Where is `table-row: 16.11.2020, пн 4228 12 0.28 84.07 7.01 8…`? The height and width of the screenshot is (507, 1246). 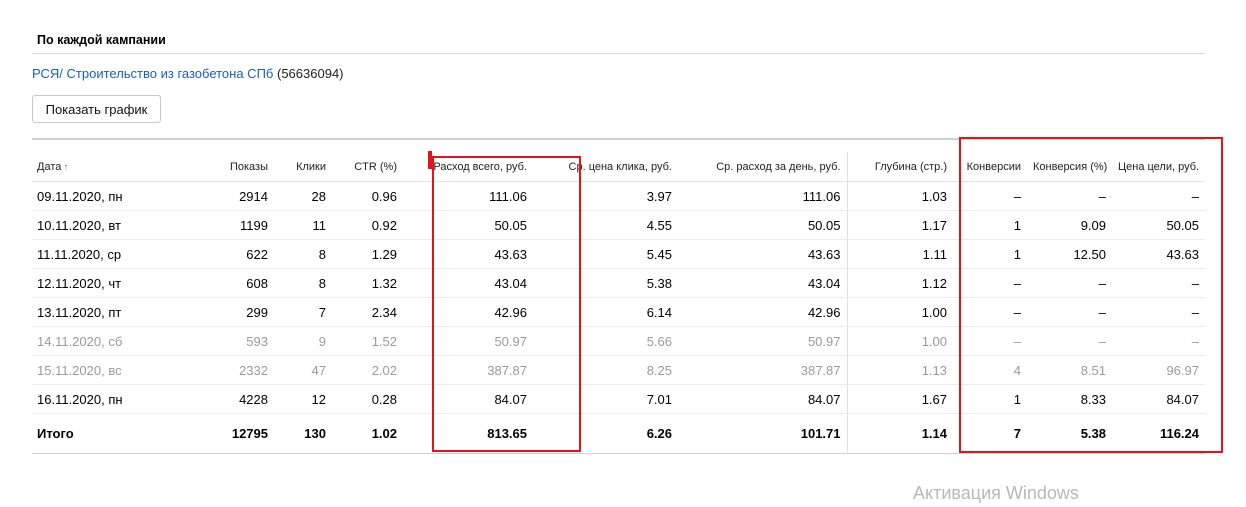
table-row: 16.11.2020, пн 4228 12 0.28 84.07 7.01 8… is located at coordinates (618, 399).